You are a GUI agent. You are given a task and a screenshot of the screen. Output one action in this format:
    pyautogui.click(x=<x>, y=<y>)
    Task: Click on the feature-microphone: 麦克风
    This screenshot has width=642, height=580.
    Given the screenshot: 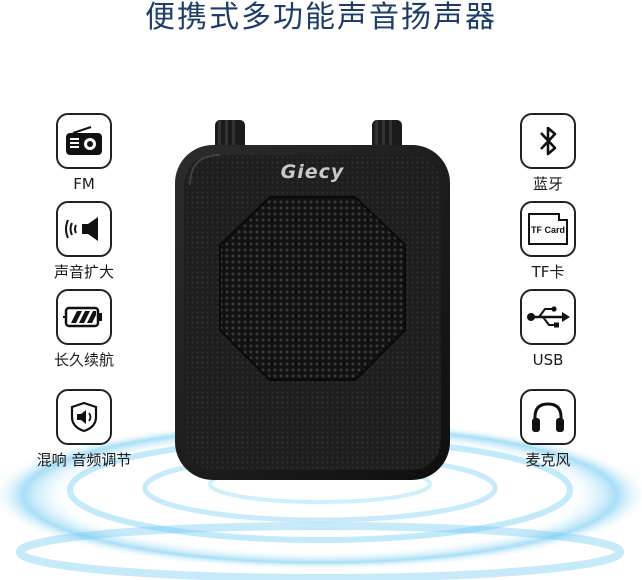 What is the action you would take?
    pyautogui.click(x=548, y=429)
    